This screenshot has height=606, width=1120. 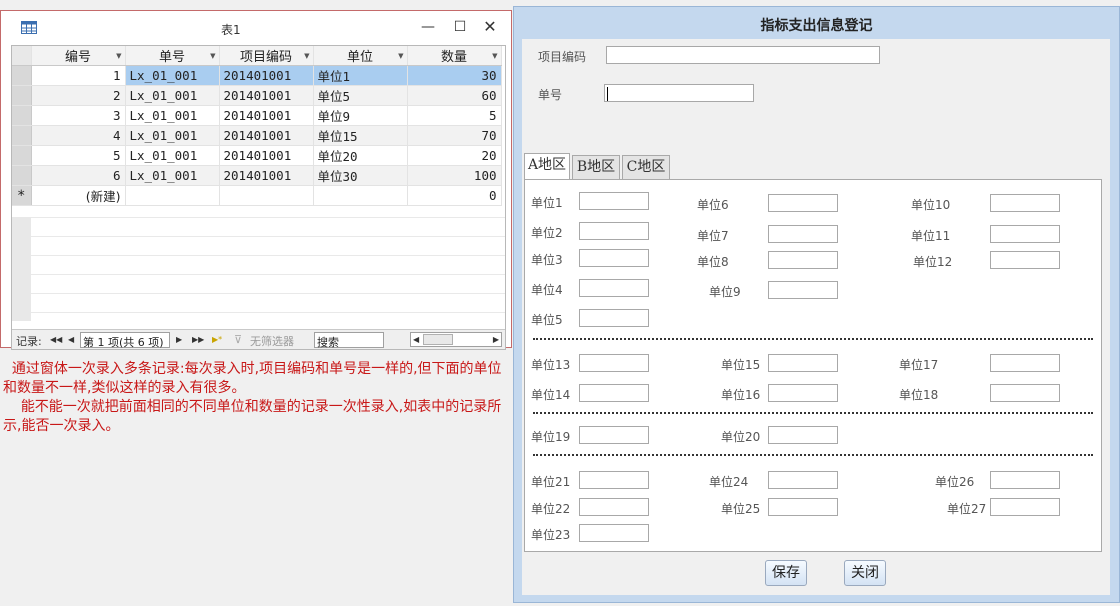 What do you see at coordinates (360, 56) in the screenshot?
I see `column-header-unit: 单位 ▼` at bounding box center [360, 56].